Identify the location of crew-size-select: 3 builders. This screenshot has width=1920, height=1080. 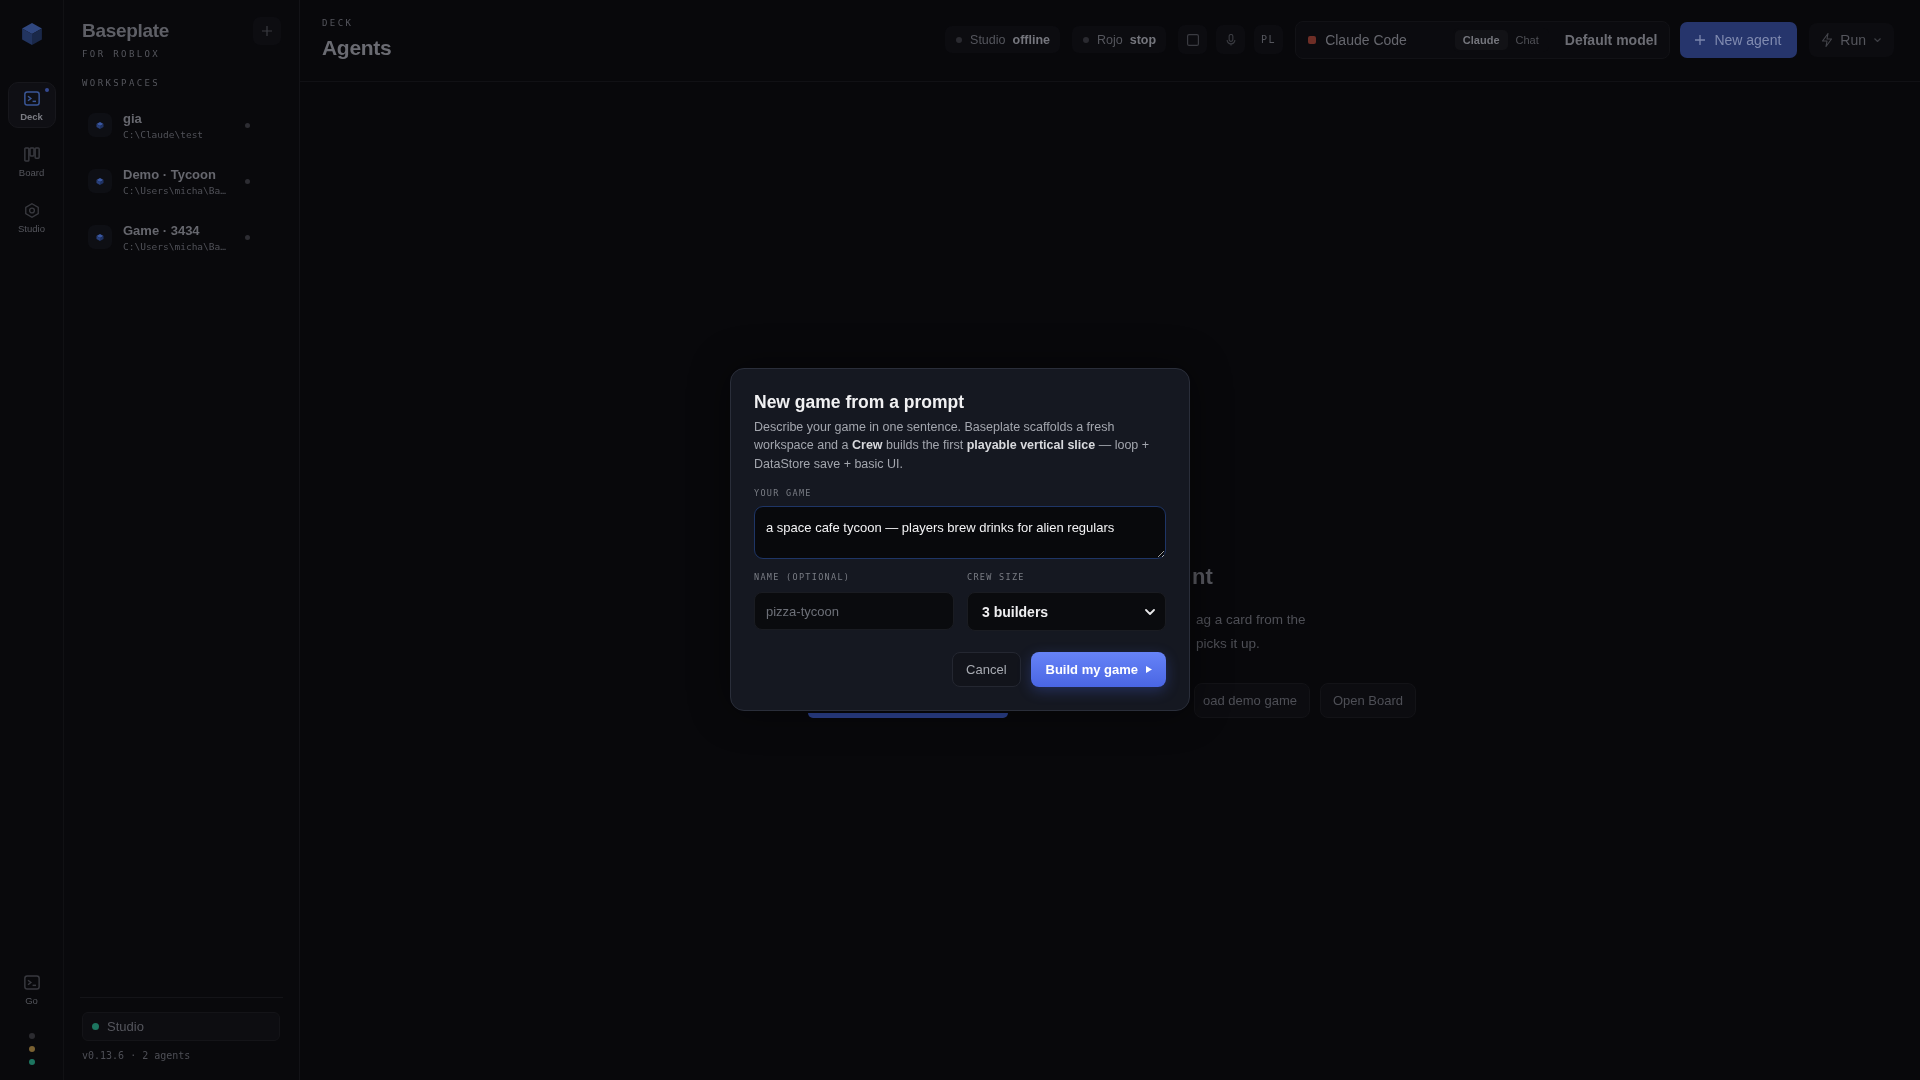
(1066, 612).